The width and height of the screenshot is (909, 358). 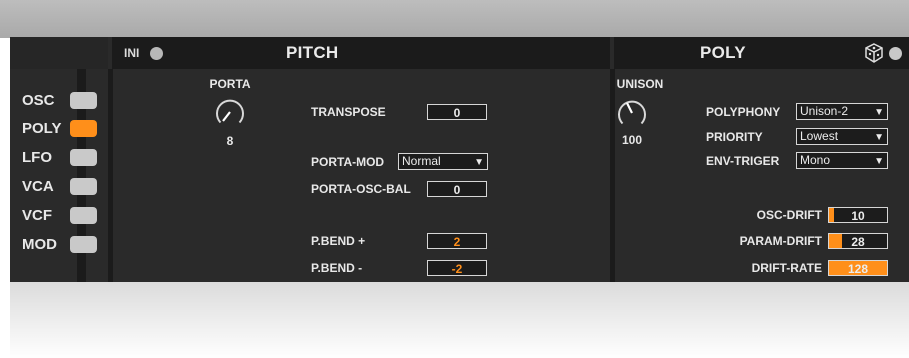 I want to click on pbend-minus-value: -2, so click(x=457, y=269).